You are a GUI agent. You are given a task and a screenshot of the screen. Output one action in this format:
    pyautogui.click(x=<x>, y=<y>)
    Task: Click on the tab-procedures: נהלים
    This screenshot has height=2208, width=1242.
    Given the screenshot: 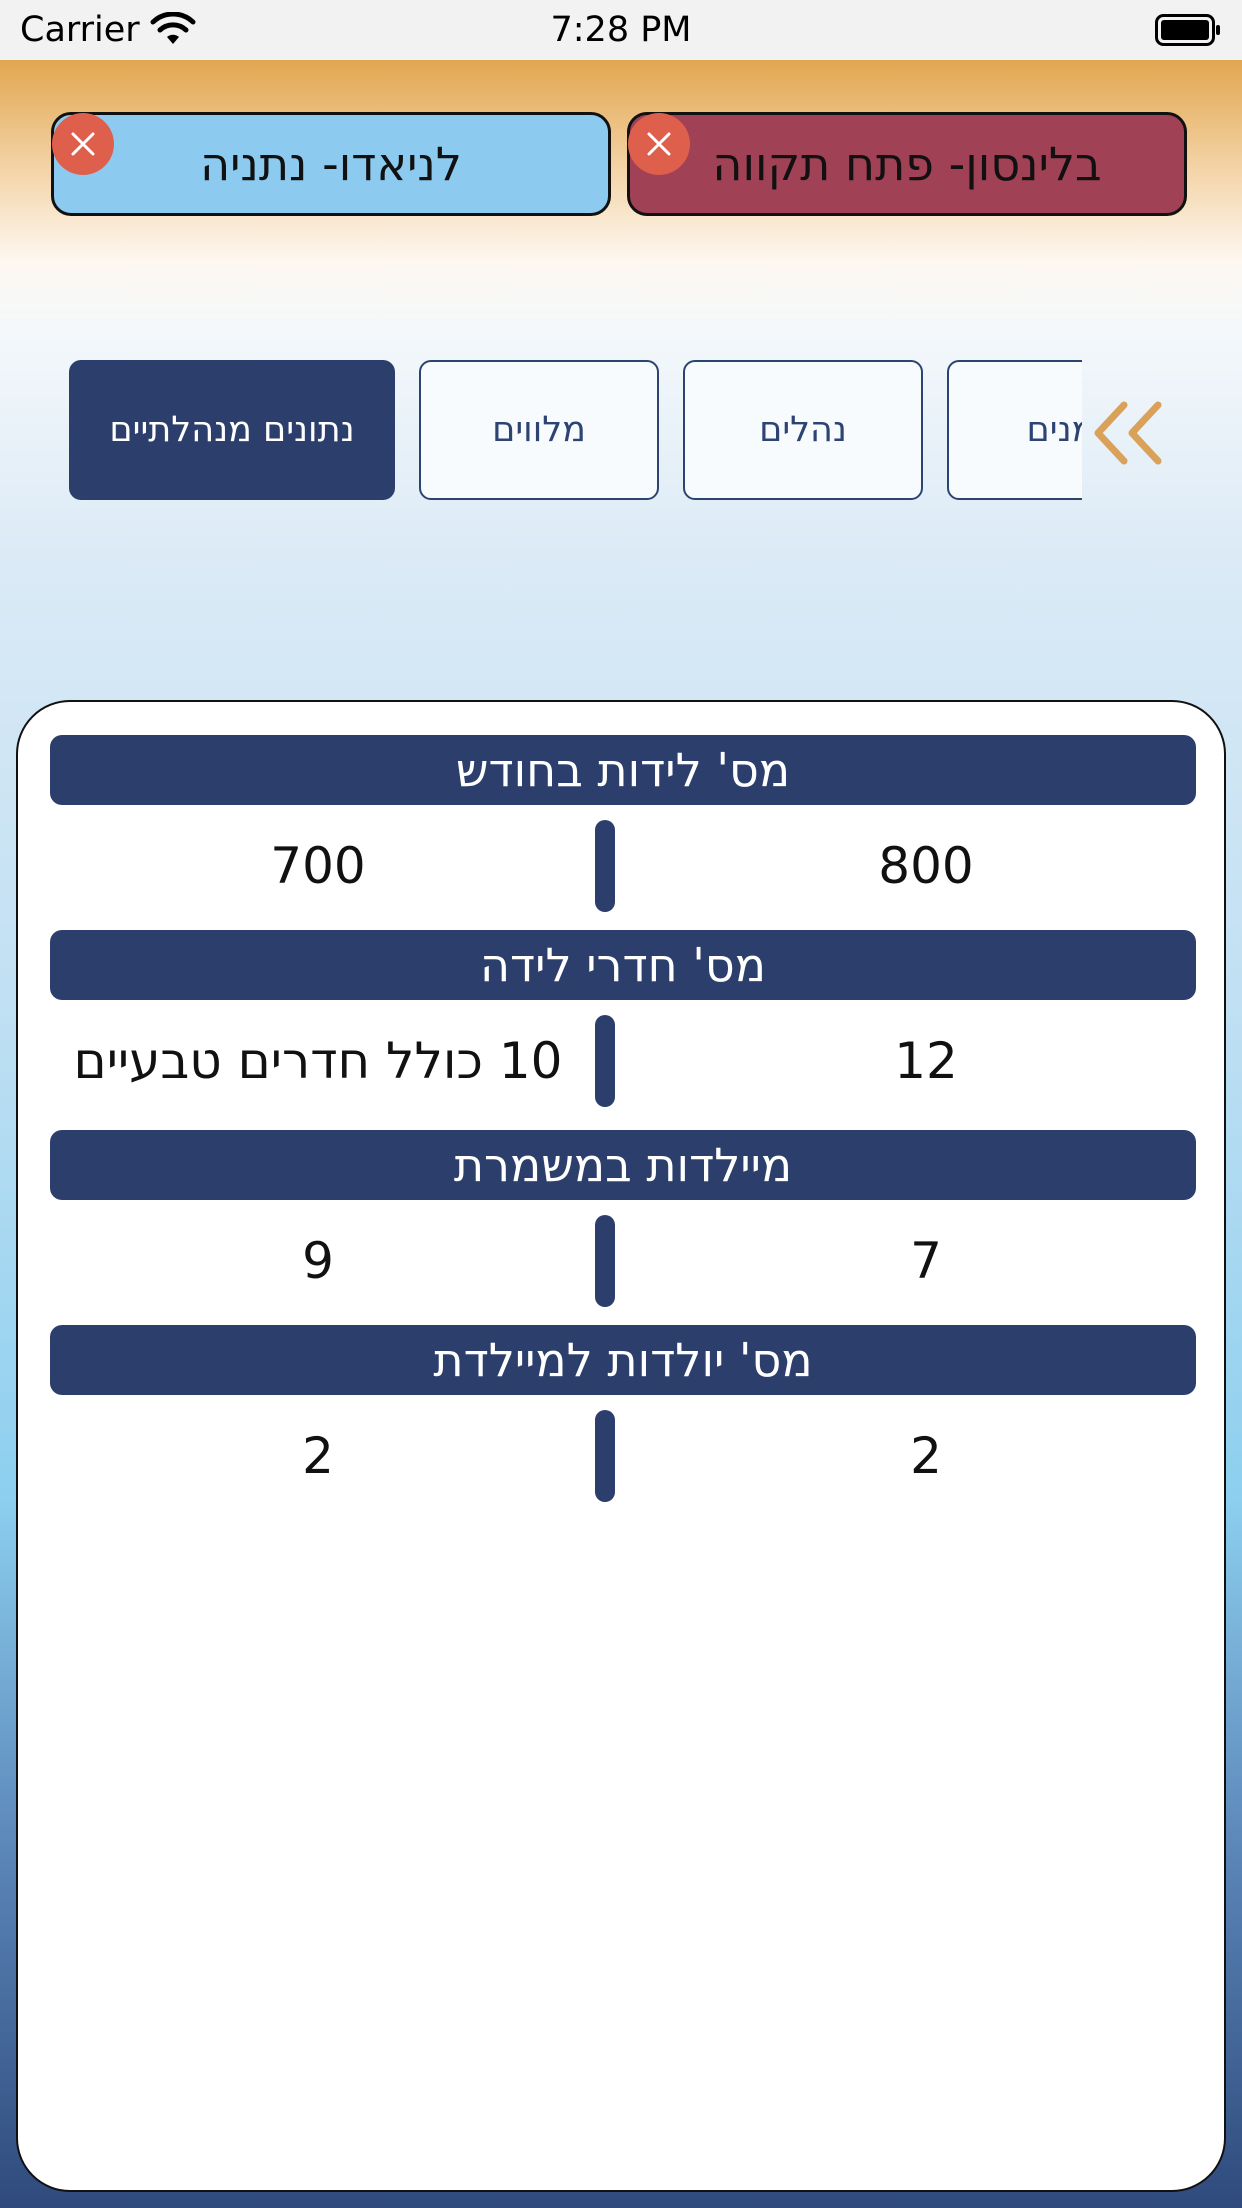 What is the action you would take?
    pyautogui.click(x=803, y=430)
    